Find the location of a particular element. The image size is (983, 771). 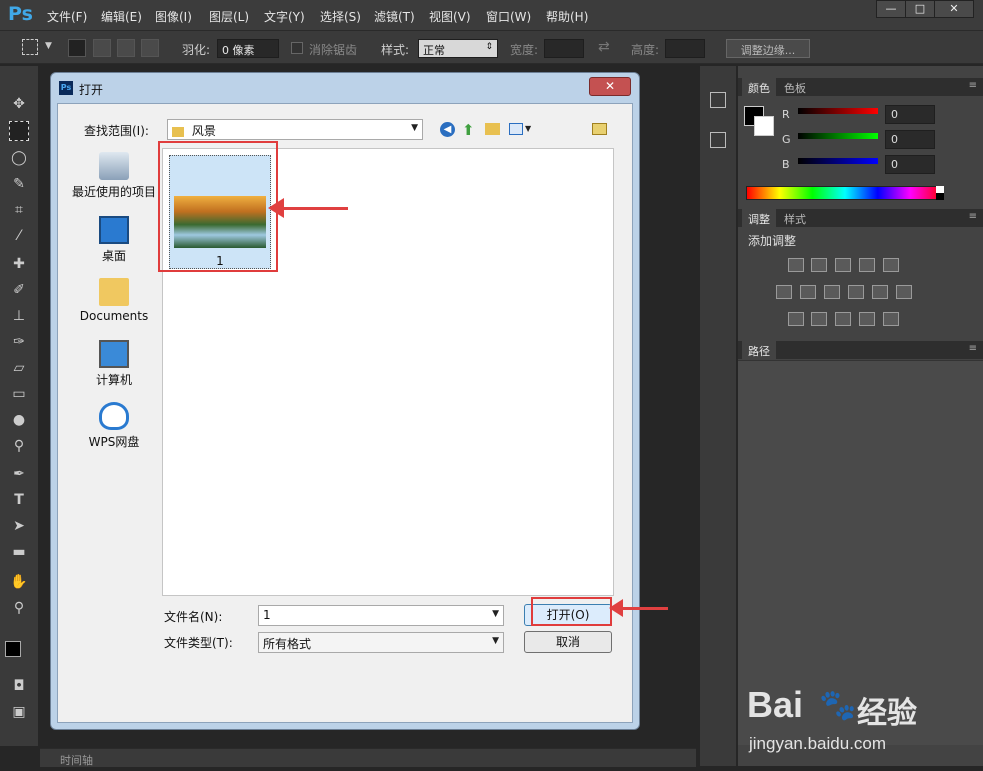

menu-window: 窗口(W) is located at coordinates (508, 16).